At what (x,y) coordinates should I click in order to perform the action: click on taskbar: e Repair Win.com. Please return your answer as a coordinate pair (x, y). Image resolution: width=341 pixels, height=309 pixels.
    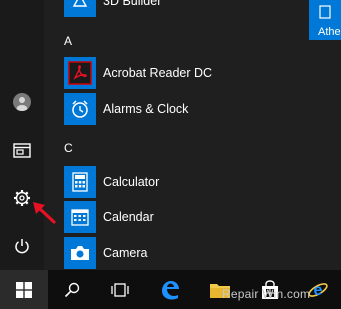
    Looking at the image, I should click on (170, 289).